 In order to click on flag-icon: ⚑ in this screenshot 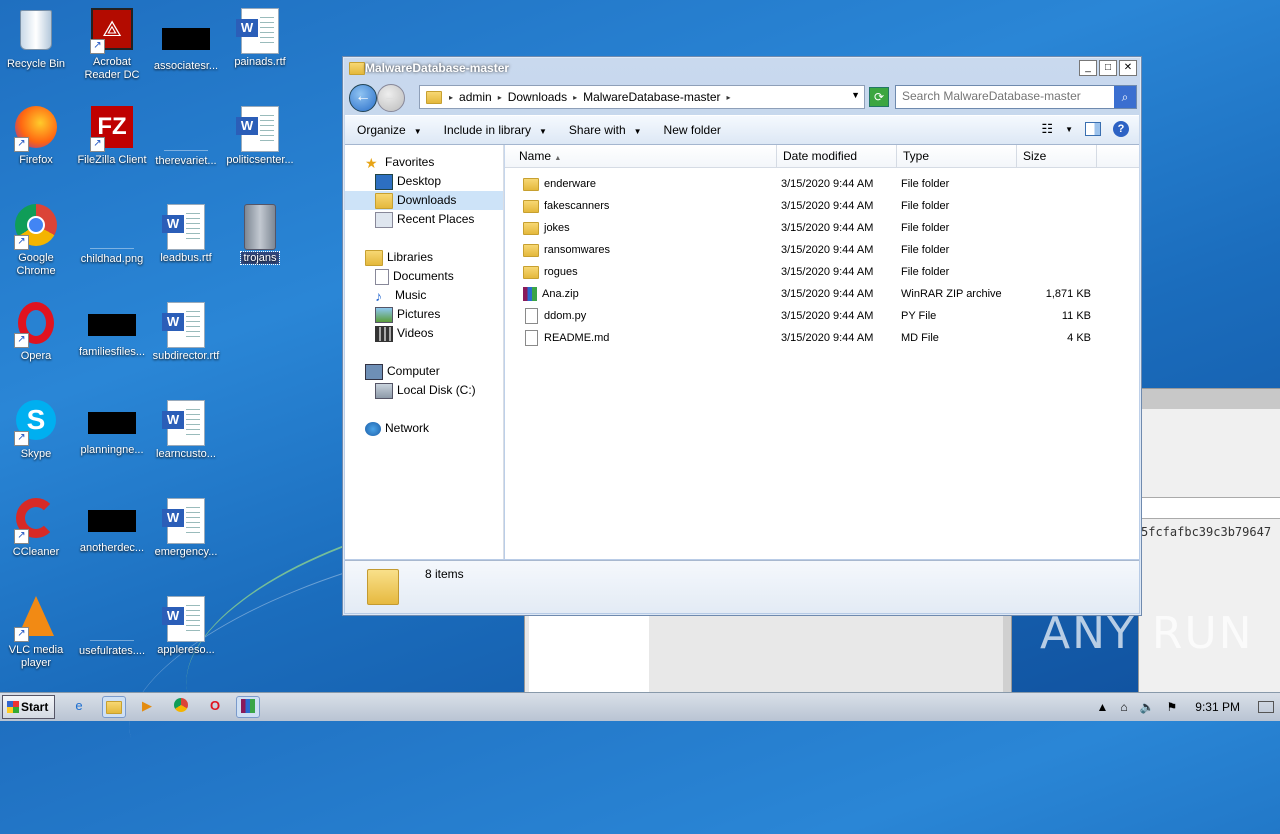, I will do `click(1172, 707)`.